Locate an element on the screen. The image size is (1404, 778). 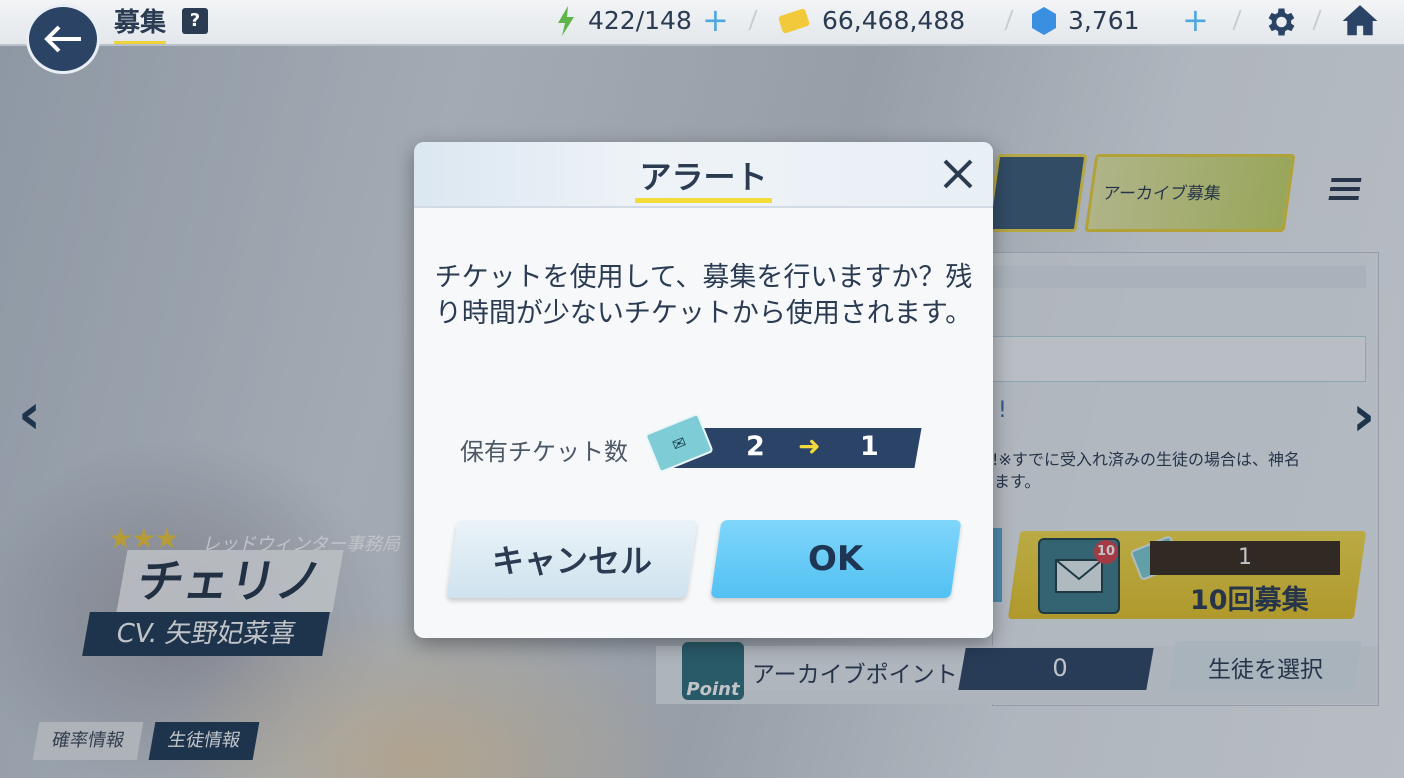
credits-icon is located at coordinates (794, 21).